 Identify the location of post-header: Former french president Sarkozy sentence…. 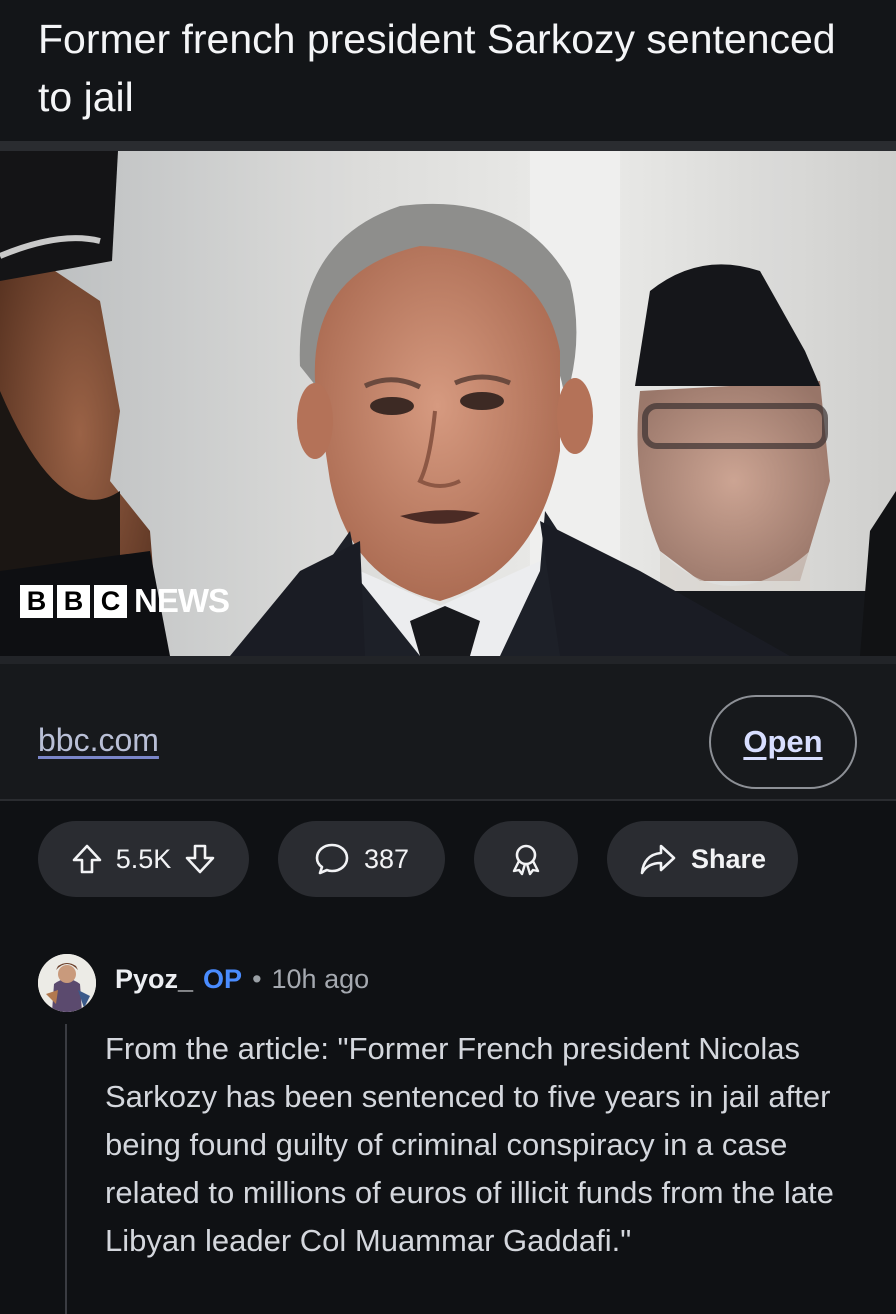
(448, 71).